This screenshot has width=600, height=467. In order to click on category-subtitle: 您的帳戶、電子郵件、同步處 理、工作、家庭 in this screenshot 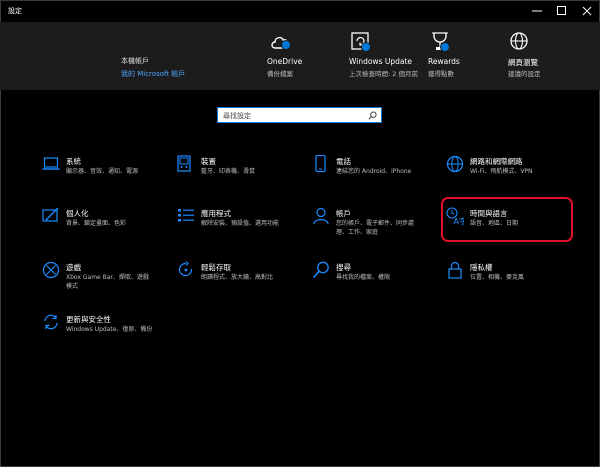, I will do `click(375, 228)`.